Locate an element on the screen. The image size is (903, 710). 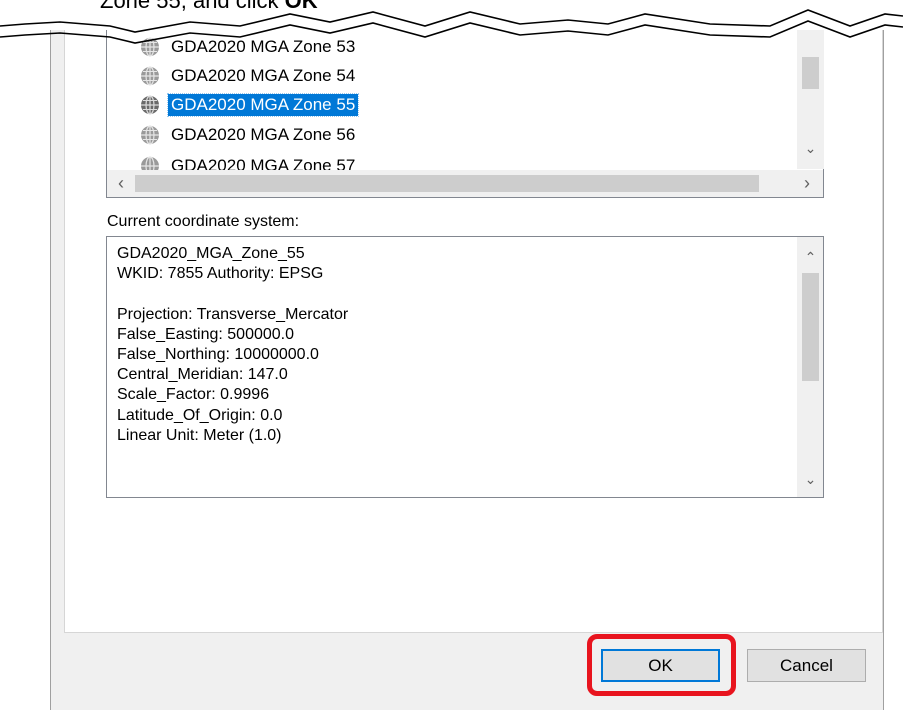
detail-line: Projection: Transverse_Mercator is located at coordinates (233, 314).